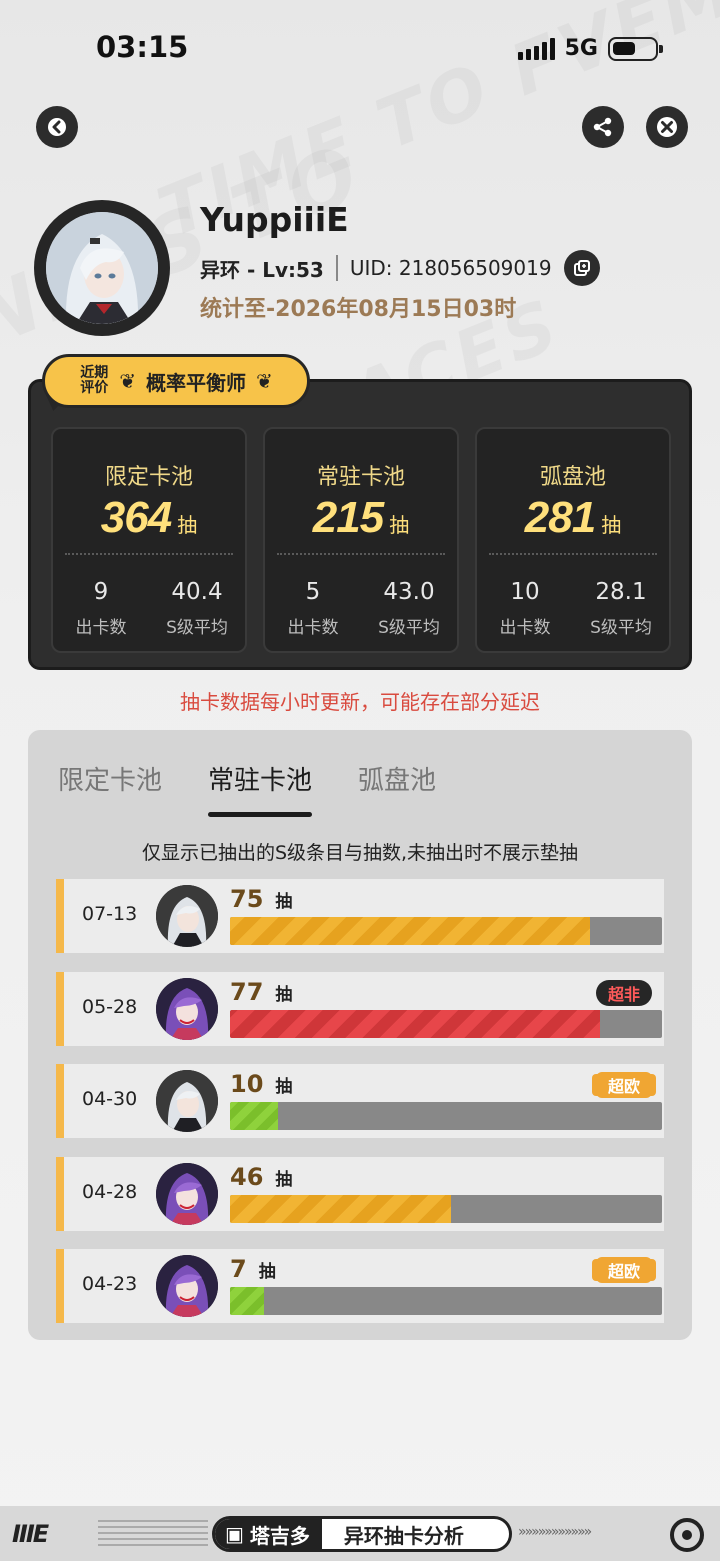 Image resolution: width=720 pixels, height=1561 pixels. I want to click on record-row: 04-28 46 抽, so click(360, 1193).